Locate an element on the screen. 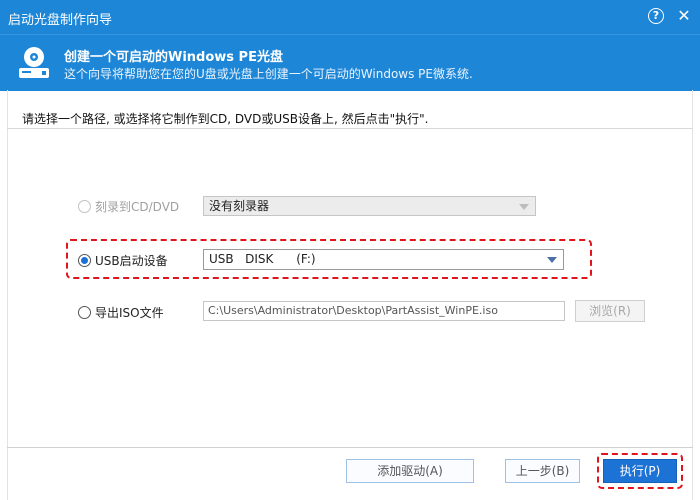  iso-option: 导出ISO文件 is located at coordinates (121, 313).